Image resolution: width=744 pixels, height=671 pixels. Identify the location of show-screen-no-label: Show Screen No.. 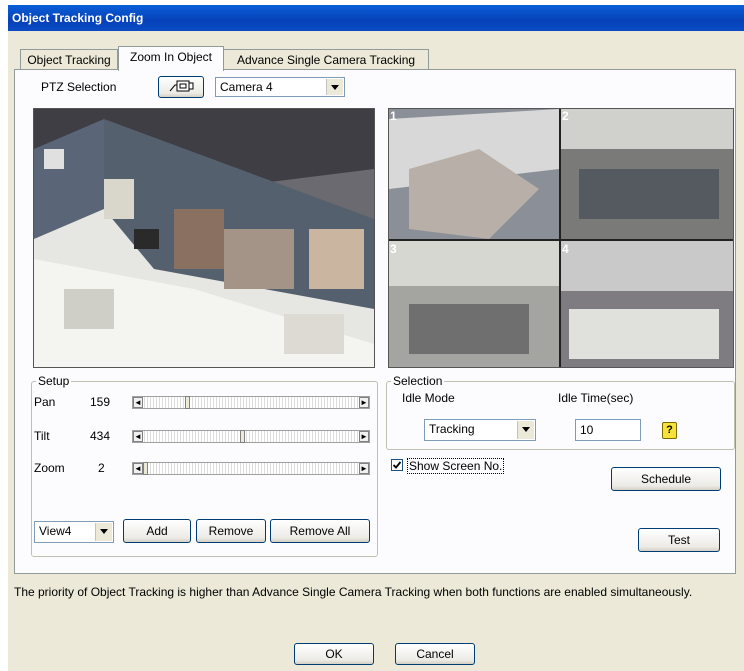
(456, 466).